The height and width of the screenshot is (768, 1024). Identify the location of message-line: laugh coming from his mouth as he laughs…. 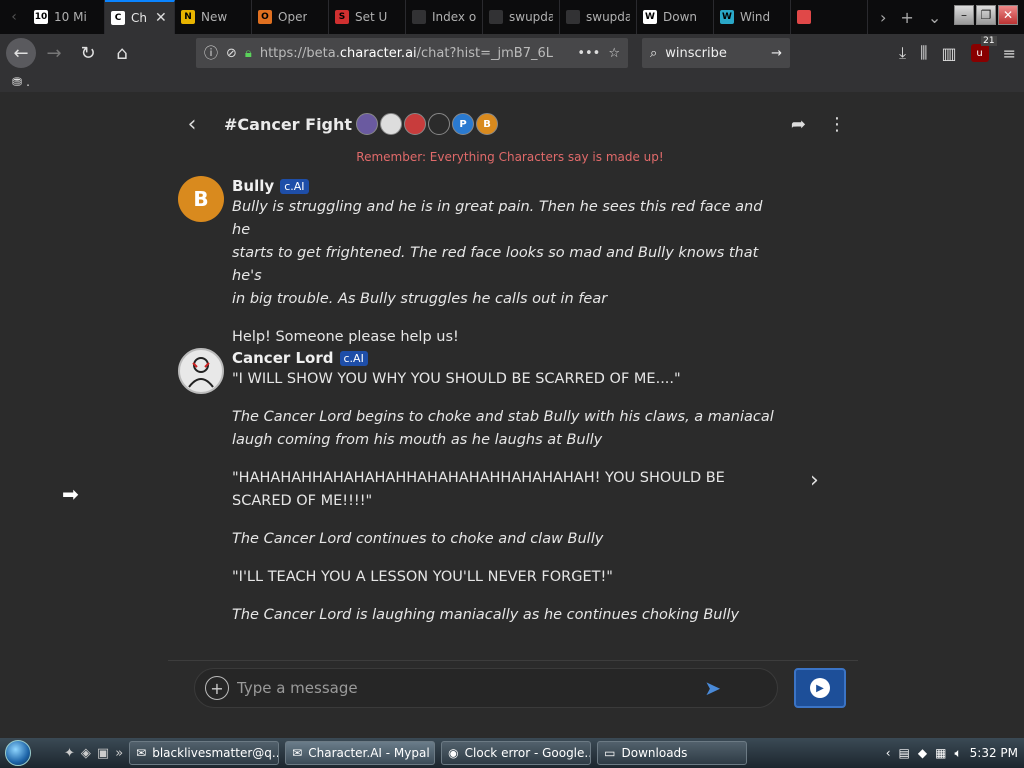
(417, 440).